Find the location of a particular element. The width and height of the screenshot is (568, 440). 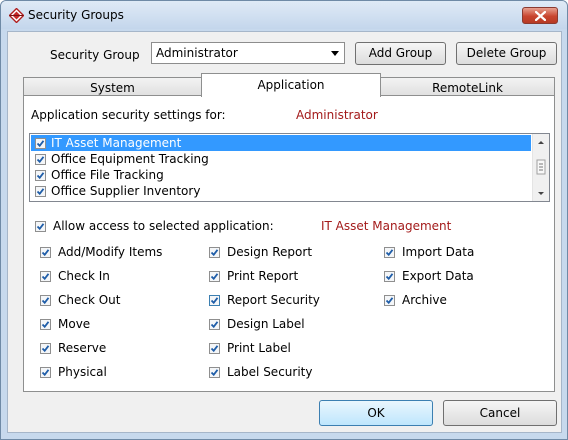

delete-group-label: Delete Group is located at coordinates (506, 53).